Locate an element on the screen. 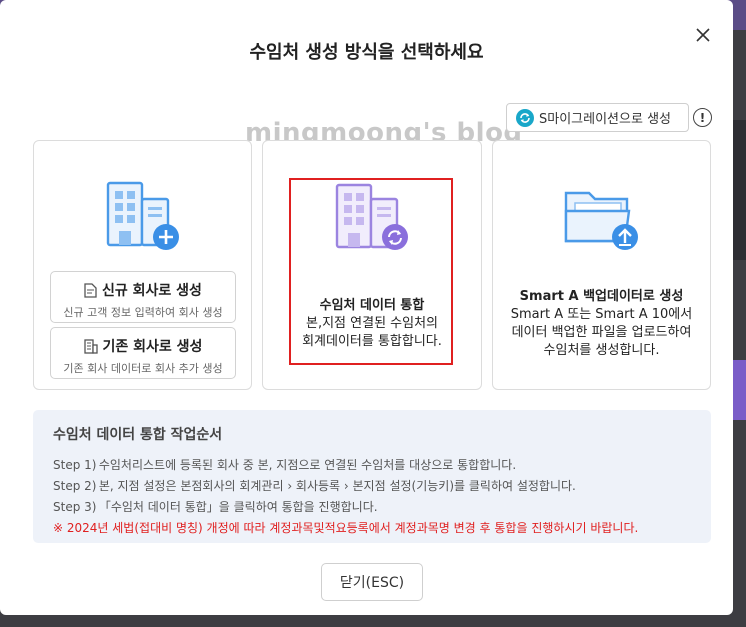 This screenshot has width=746, height=627. step-text: 「수임처 데이터 통합」을 클릭하여 통합을 진행합니다. is located at coordinates (238, 507).